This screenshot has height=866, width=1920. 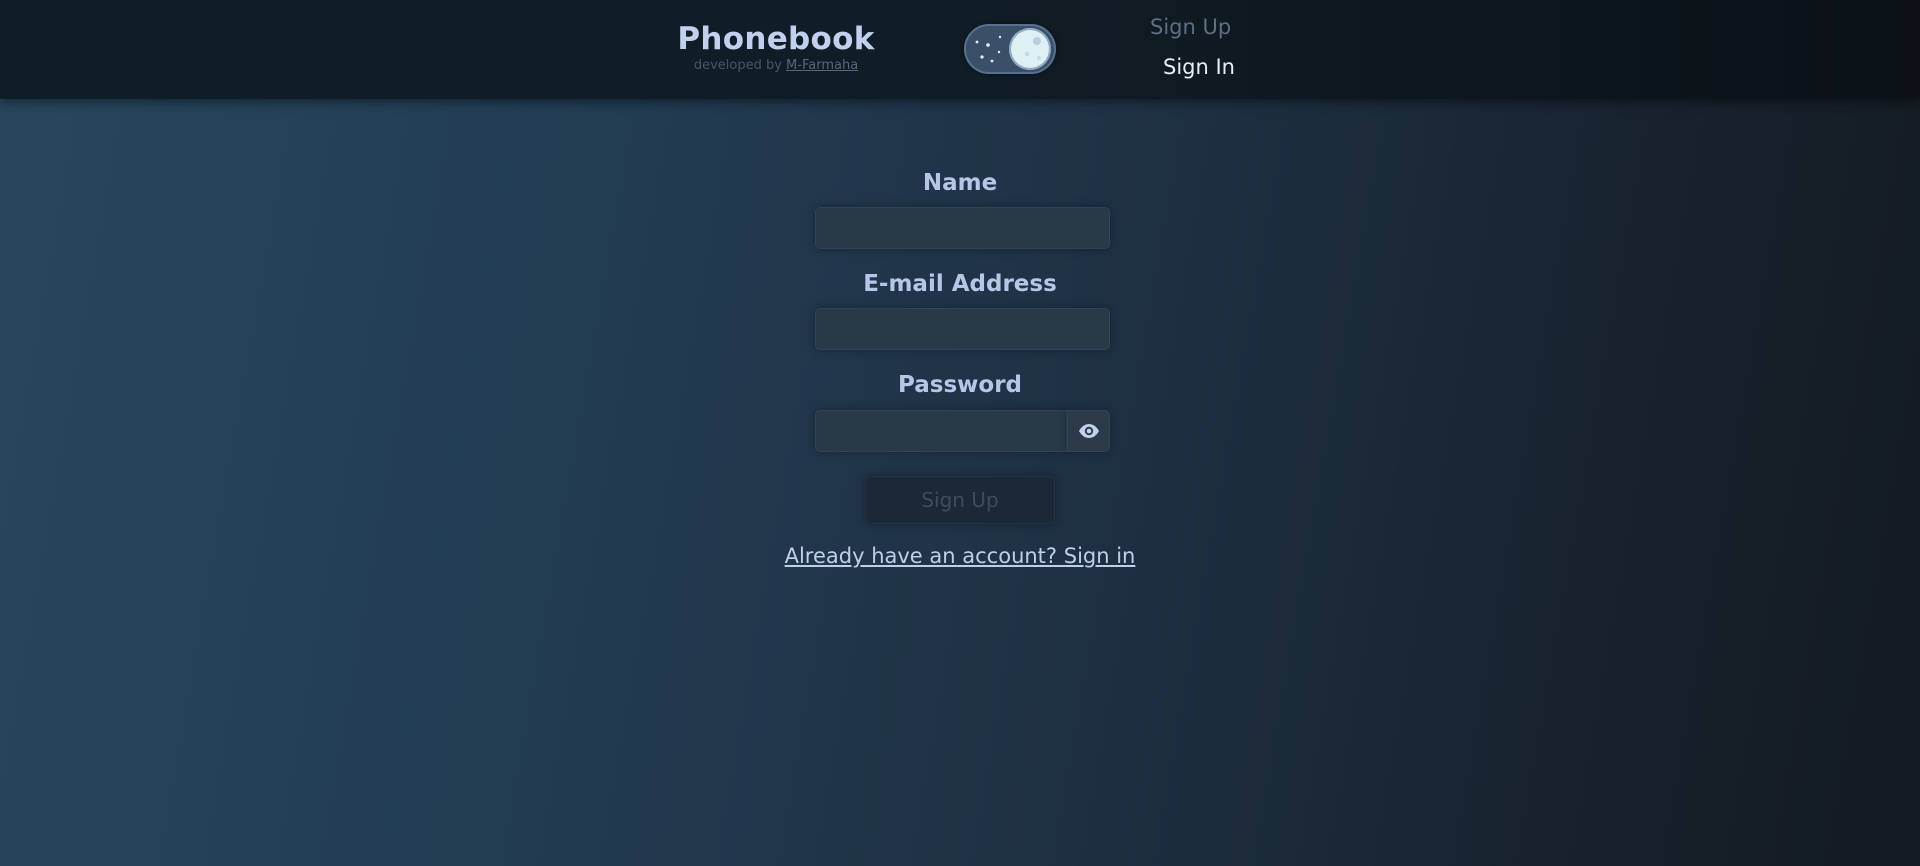 I want to click on developer-link: M-Farmaha, so click(x=822, y=65).